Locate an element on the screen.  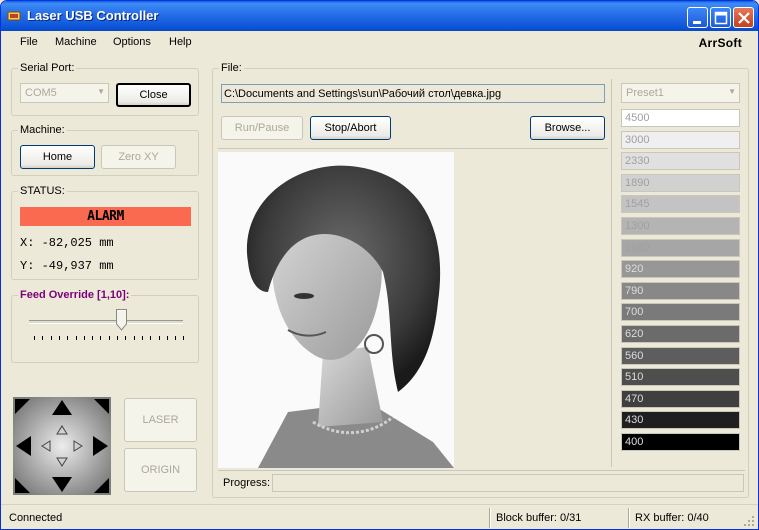
home-button: Home is located at coordinates (57, 157).